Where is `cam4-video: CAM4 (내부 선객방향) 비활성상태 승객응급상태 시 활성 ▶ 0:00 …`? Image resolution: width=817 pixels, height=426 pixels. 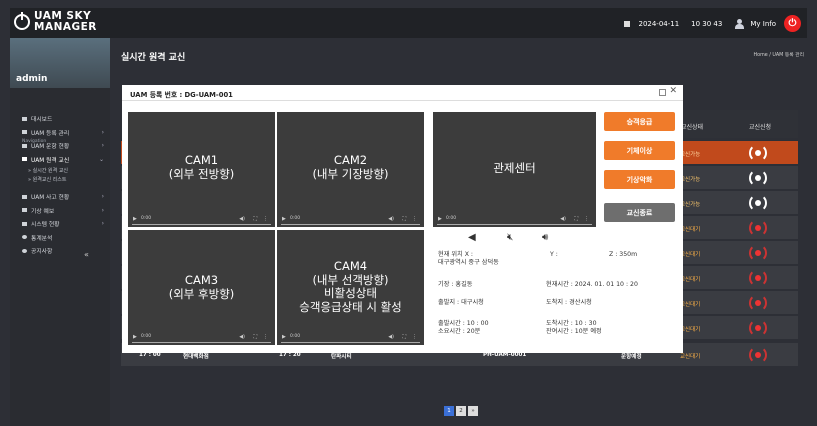
cam4-video: CAM4 (내부 선객방향) 비활성상태 승객응급상태 시 활성 ▶ 0:00 … is located at coordinates (350, 287).